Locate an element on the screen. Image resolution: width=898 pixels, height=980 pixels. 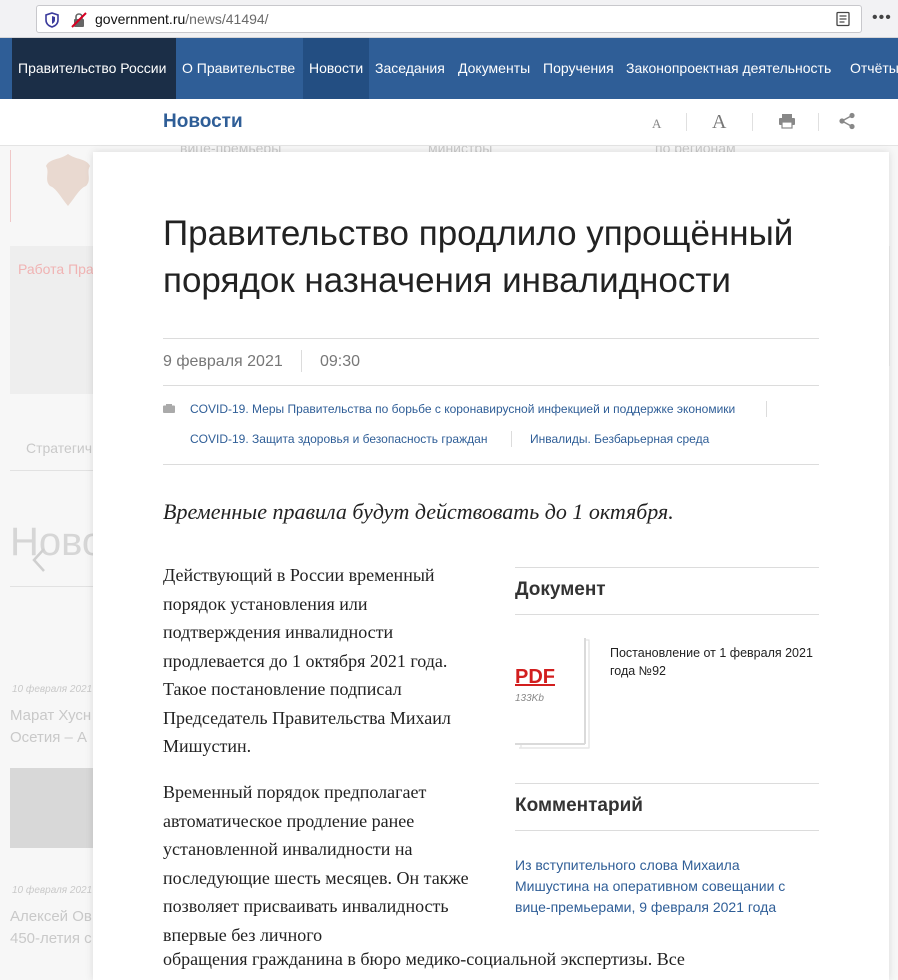
bg-text: Работа Пра is located at coordinates (56, 269).